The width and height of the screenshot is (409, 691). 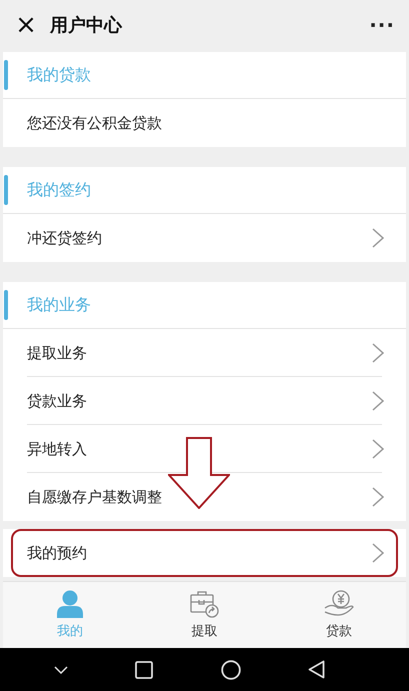 What do you see at coordinates (204, 604) in the screenshot?
I see `briefcase-icon` at bounding box center [204, 604].